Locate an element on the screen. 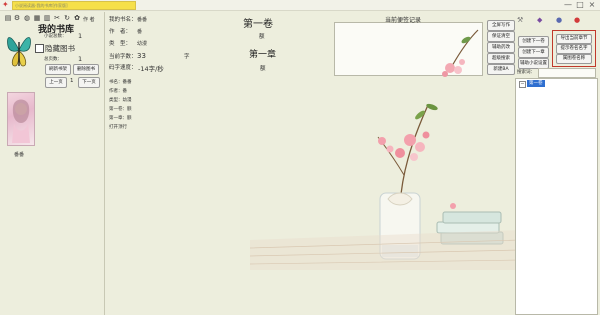  wood-floor-decoration is located at coordinates (385, 245).